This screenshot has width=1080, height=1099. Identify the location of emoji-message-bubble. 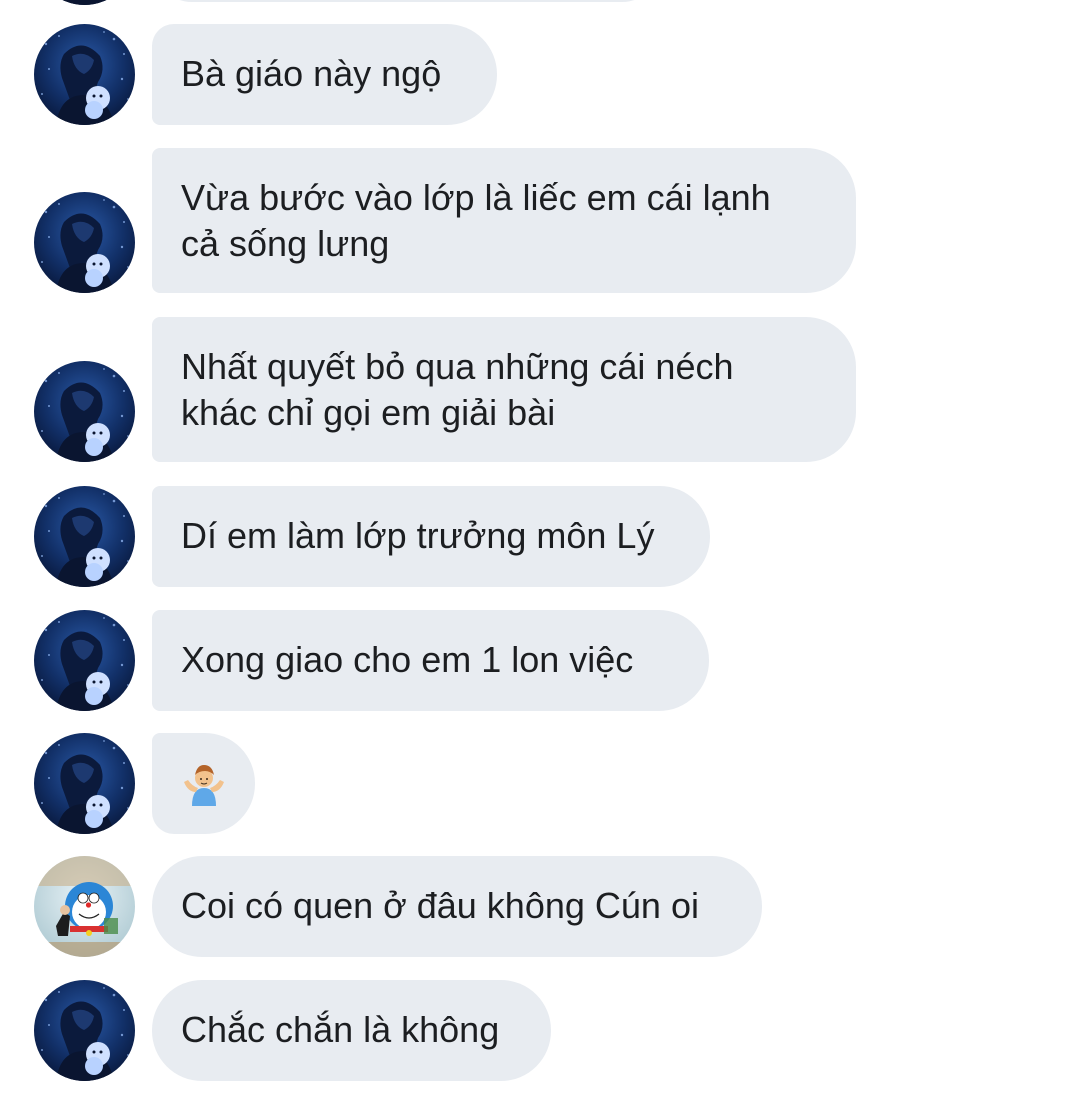
(203, 783).